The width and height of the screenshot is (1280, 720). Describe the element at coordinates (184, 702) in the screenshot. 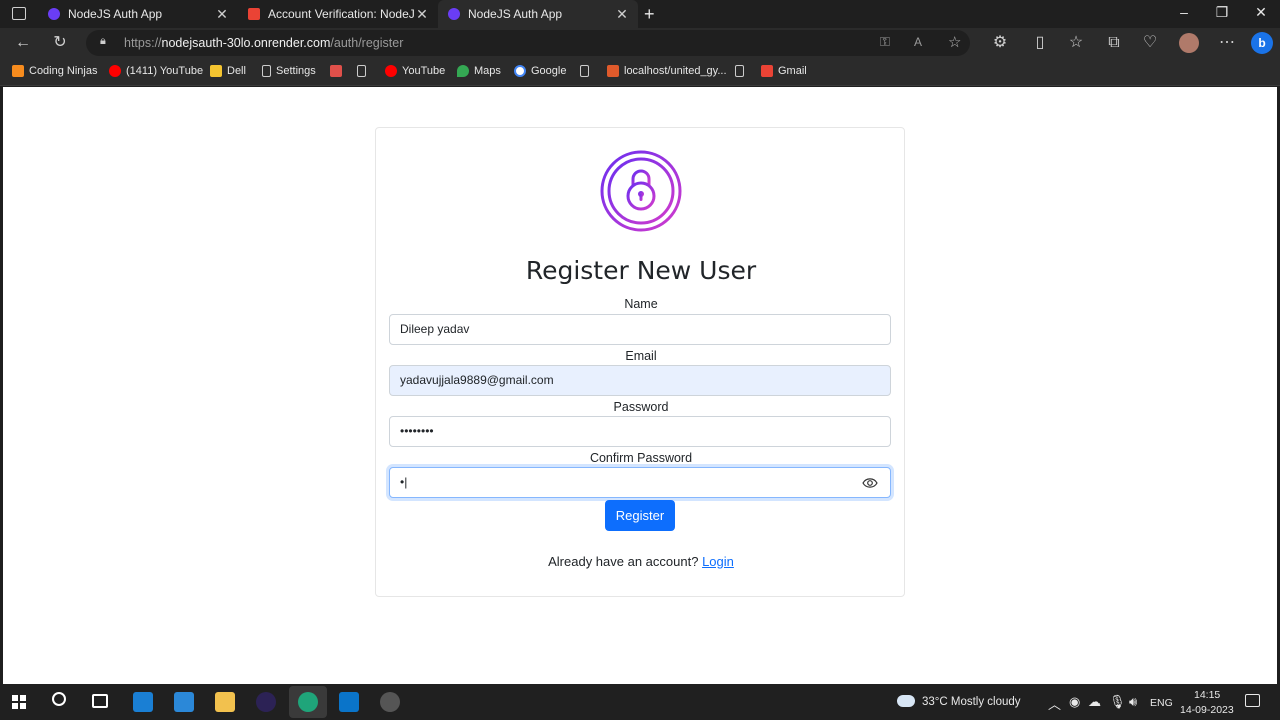

I see `store-icon` at that location.